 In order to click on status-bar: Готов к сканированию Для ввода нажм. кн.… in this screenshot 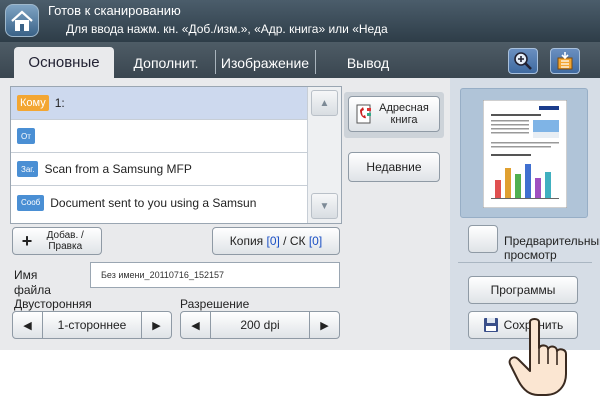, I will do `click(300, 21)`.